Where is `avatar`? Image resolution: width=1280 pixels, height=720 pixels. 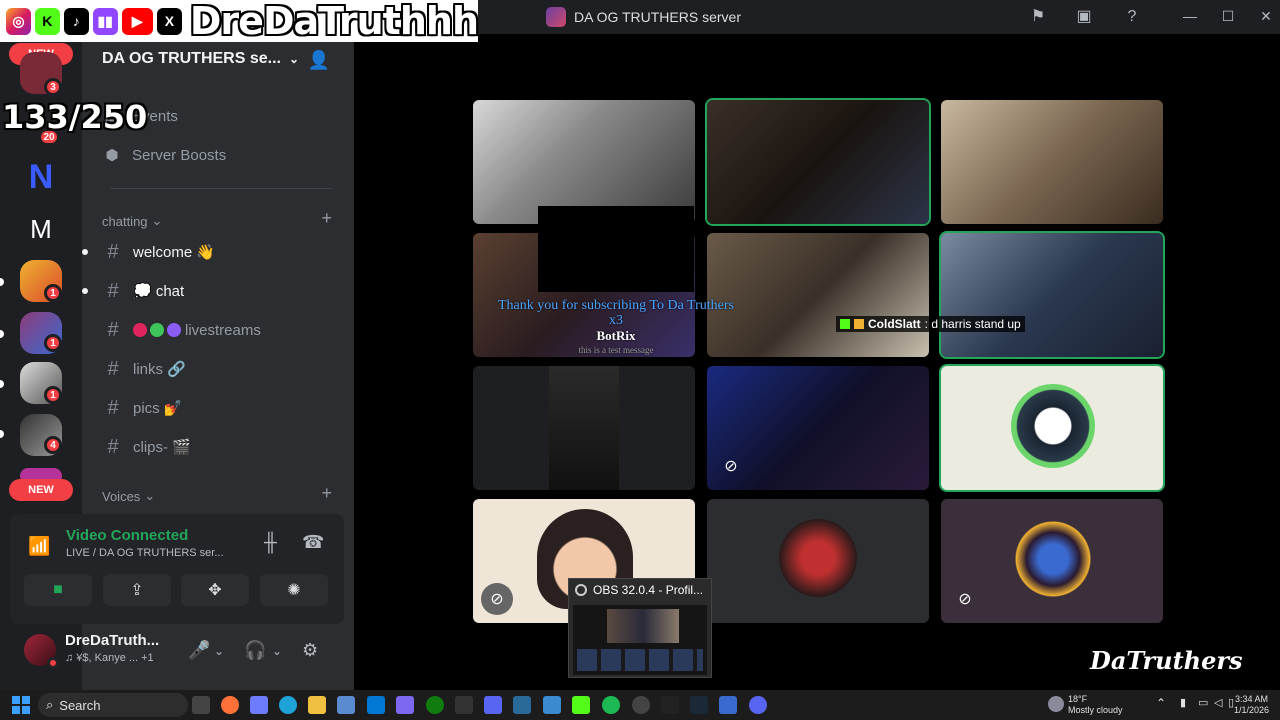
avatar is located at coordinates (41, 651).